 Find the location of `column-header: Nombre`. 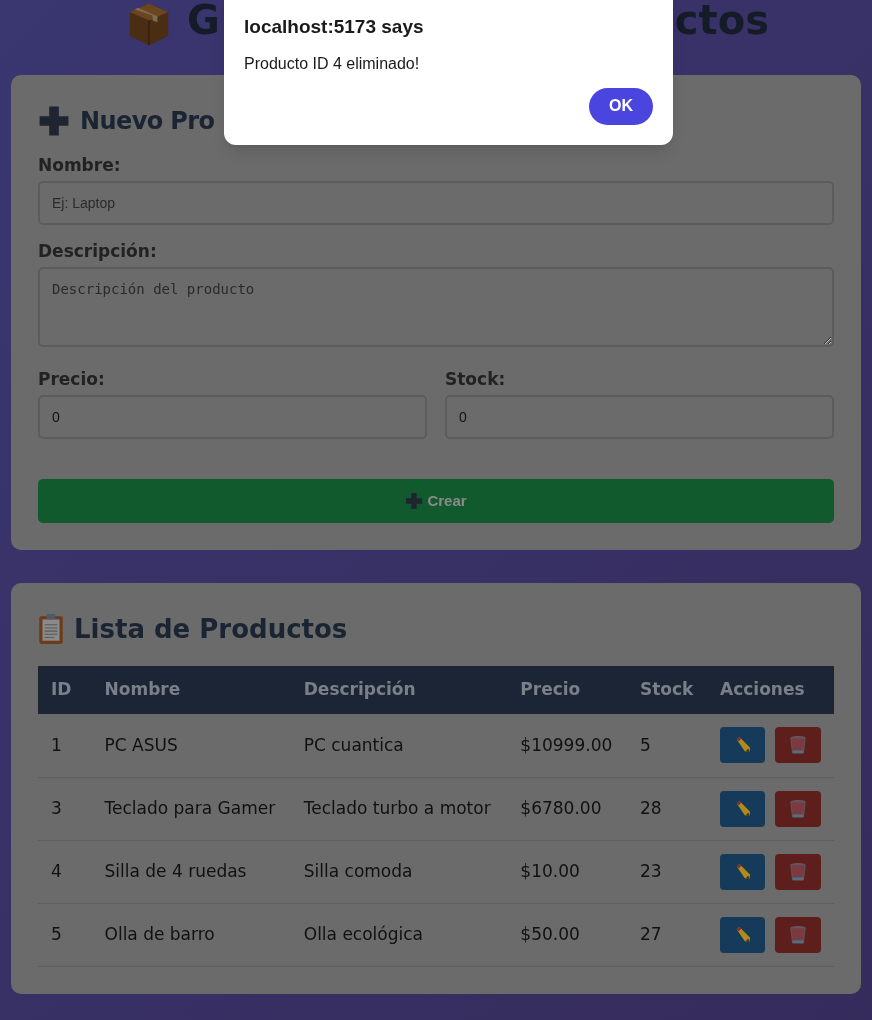

column-header: Nombre is located at coordinates (191, 690).